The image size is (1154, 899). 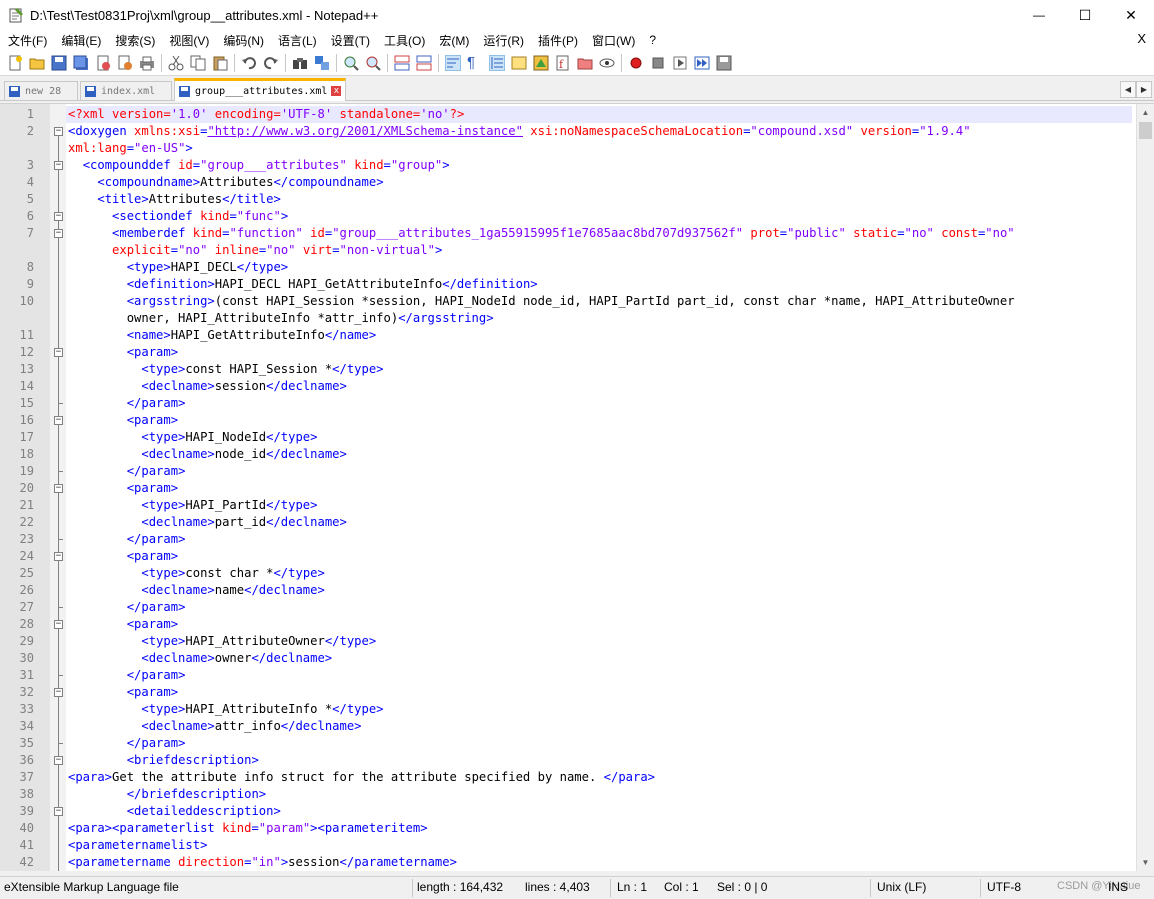 What do you see at coordinates (59, 63) in the screenshot?
I see `save-icon` at bounding box center [59, 63].